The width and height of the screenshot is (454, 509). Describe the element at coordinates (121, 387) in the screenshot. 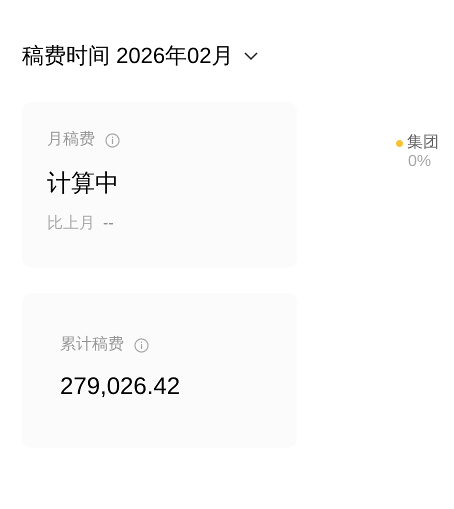

I see `card-value: 279,026.42` at that location.